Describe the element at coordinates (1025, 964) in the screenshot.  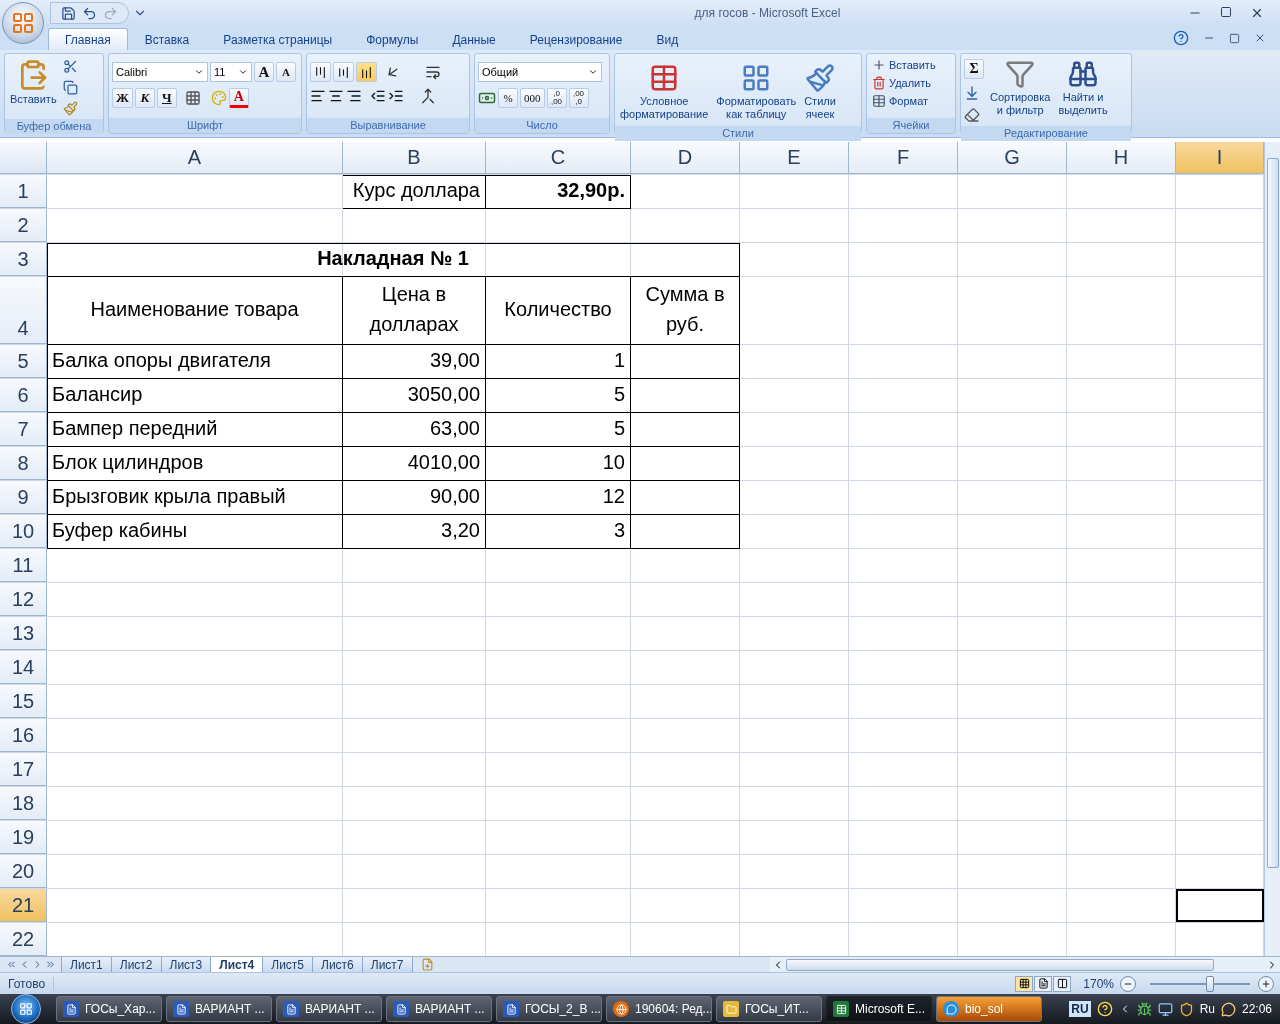
I see `horizontal-scrollbar` at that location.